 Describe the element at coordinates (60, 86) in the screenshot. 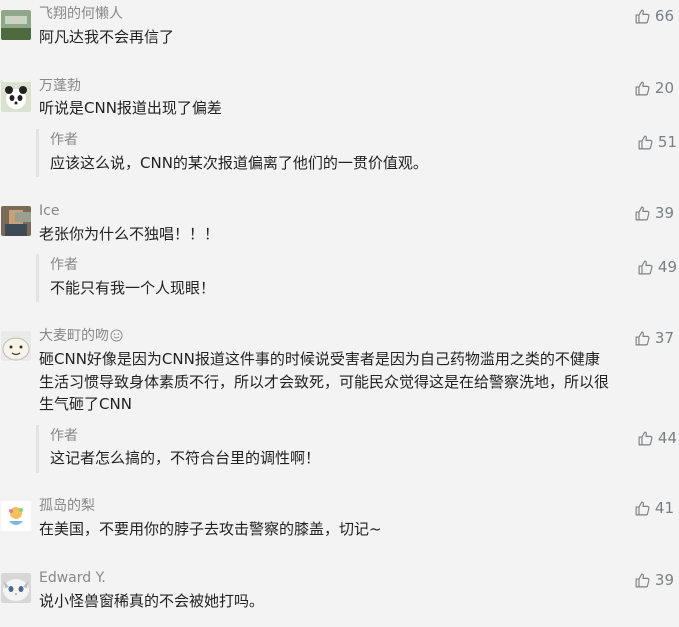

I see `comment-nickname: 万蓬勃` at that location.